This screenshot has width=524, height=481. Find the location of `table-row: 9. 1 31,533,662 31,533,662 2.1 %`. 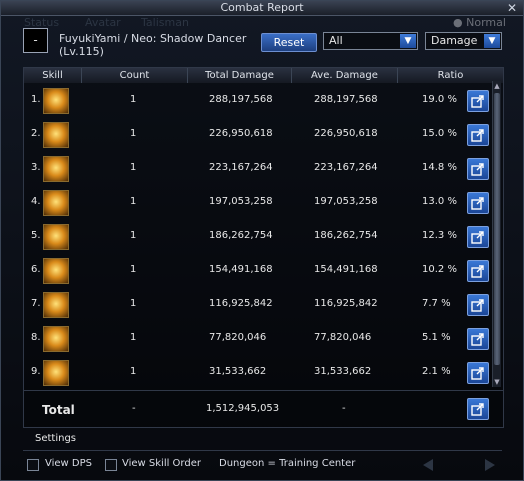

table-row: 9. 1 31,533,662 31,533,662 2.1 % is located at coordinates (263, 373).